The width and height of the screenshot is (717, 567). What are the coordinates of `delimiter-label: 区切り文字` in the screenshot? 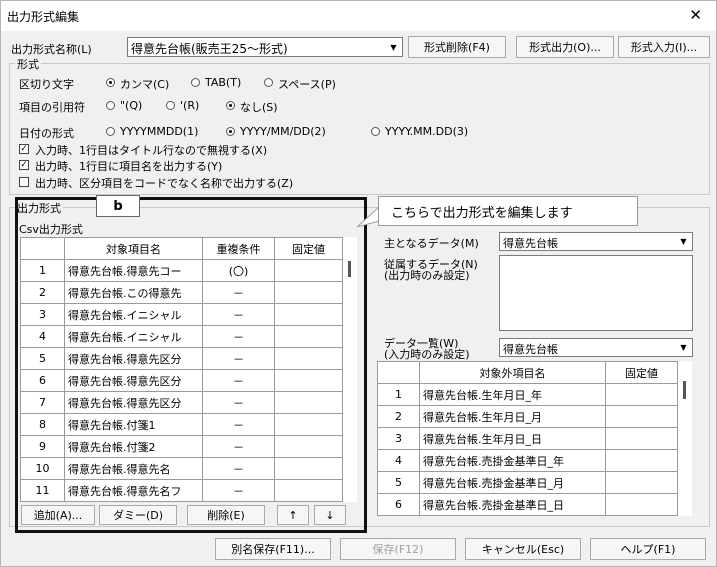 It's located at (46, 84).